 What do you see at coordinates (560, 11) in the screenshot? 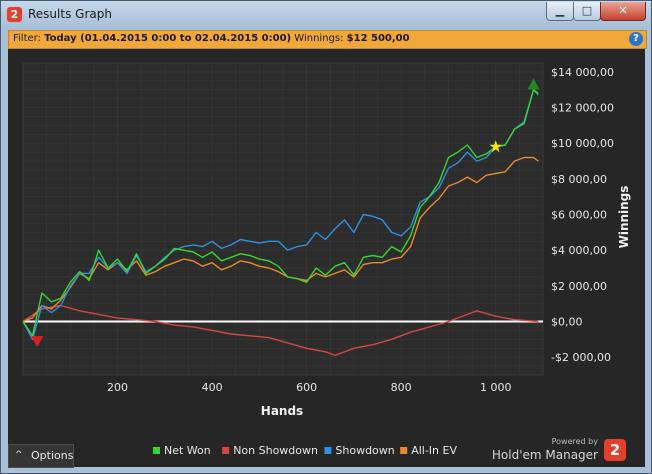
I see `minimize-button: ▁` at bounding box center [560, 11].